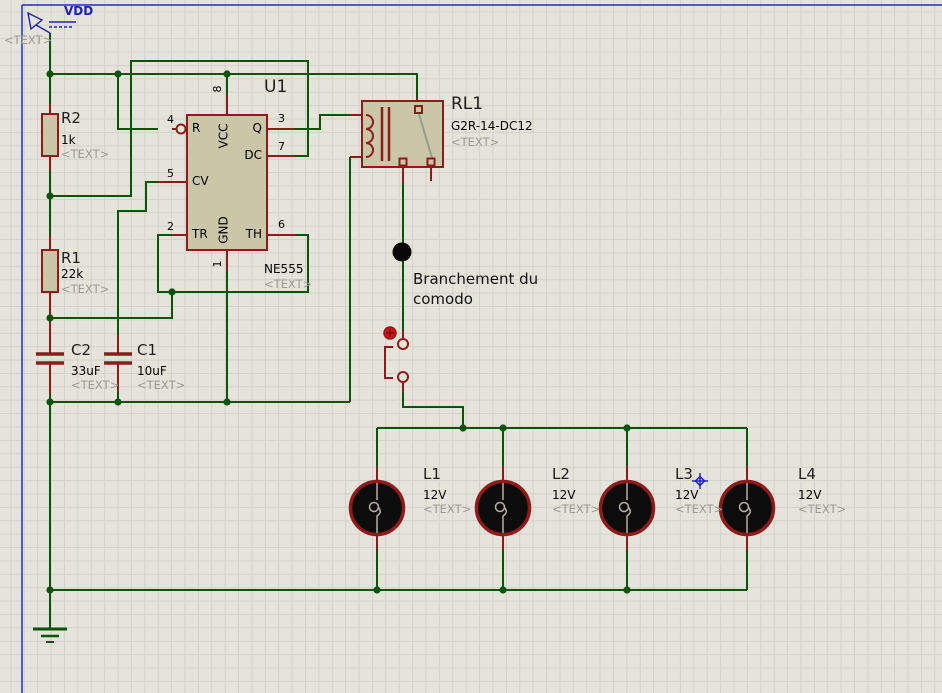 The width and height of the screenshot is (942, 693). I want to click on annotation-line1: Branchement du, so click(475, 279).